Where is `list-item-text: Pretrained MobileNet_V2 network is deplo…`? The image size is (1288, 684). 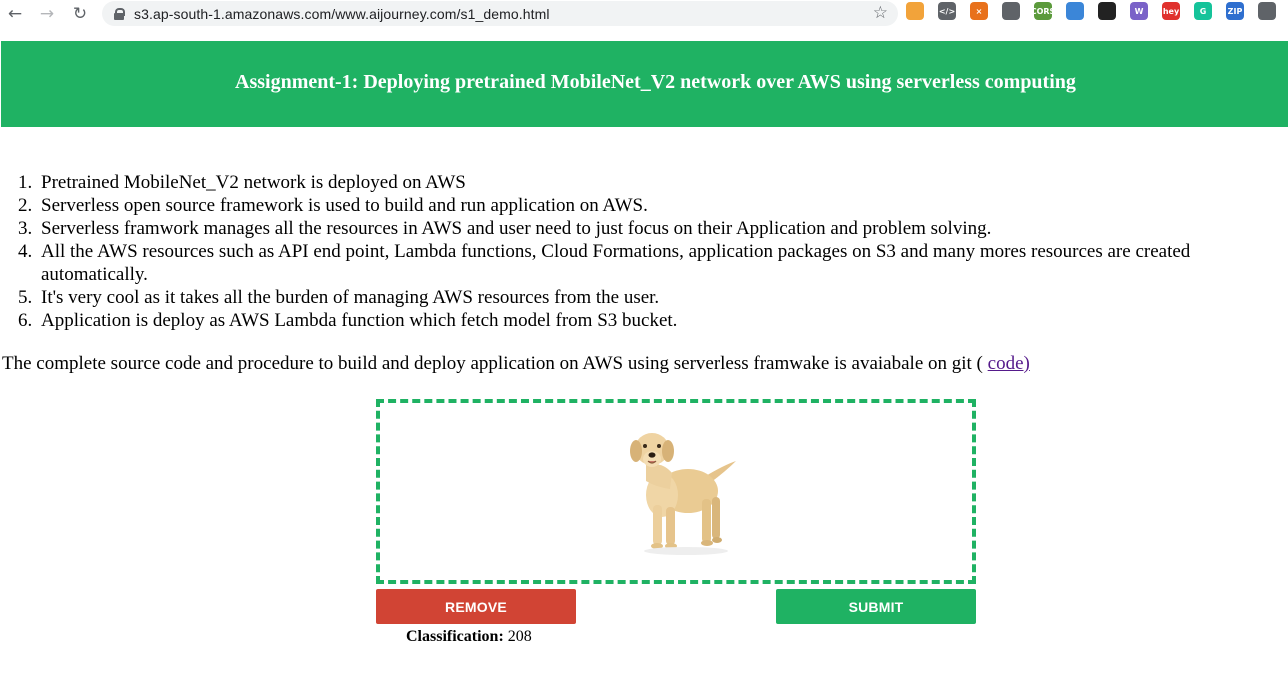
list-item-text: Pretrained MobileNet_V2 network is deplo… is located at coordinates (253, 182).